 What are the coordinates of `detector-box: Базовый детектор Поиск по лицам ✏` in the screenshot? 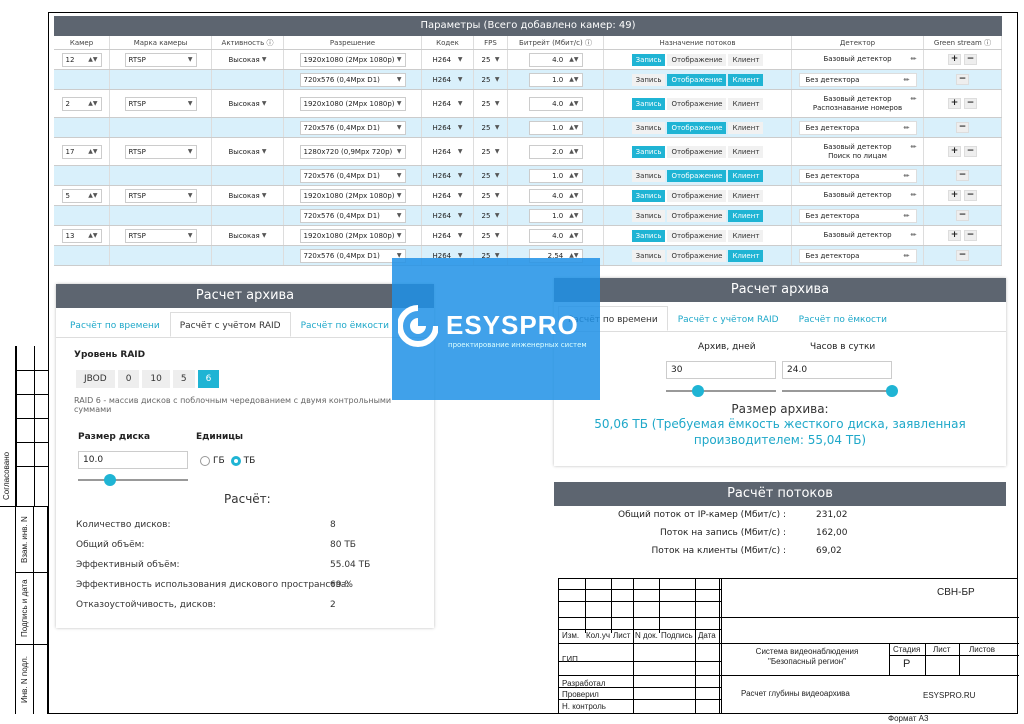 It's located at (857, 152).